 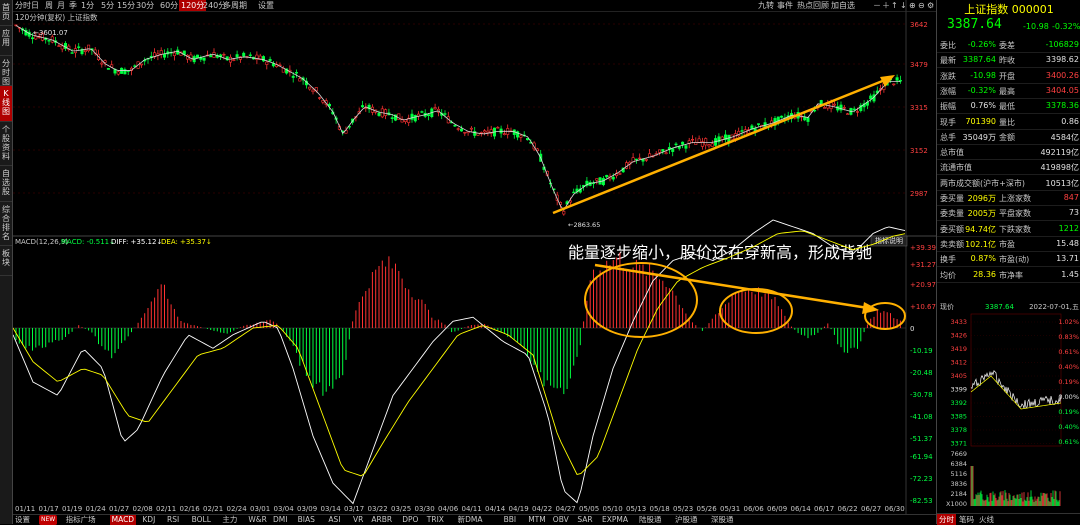 I want to click on quote-row: 委卖量 2005万 平盘家数 73, so click(x=1008, y=213).